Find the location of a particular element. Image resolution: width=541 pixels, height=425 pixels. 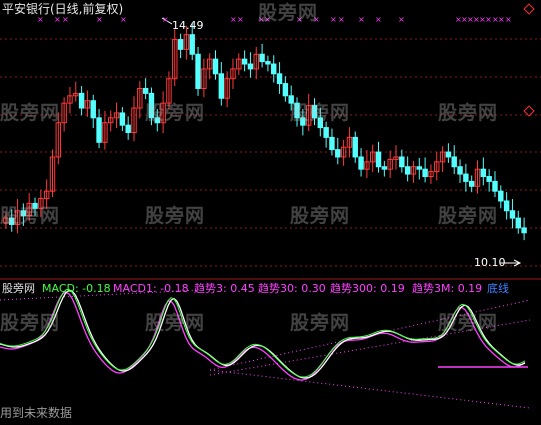

indicator-source-label: 股旁网 is located at coordinates (18, 288).